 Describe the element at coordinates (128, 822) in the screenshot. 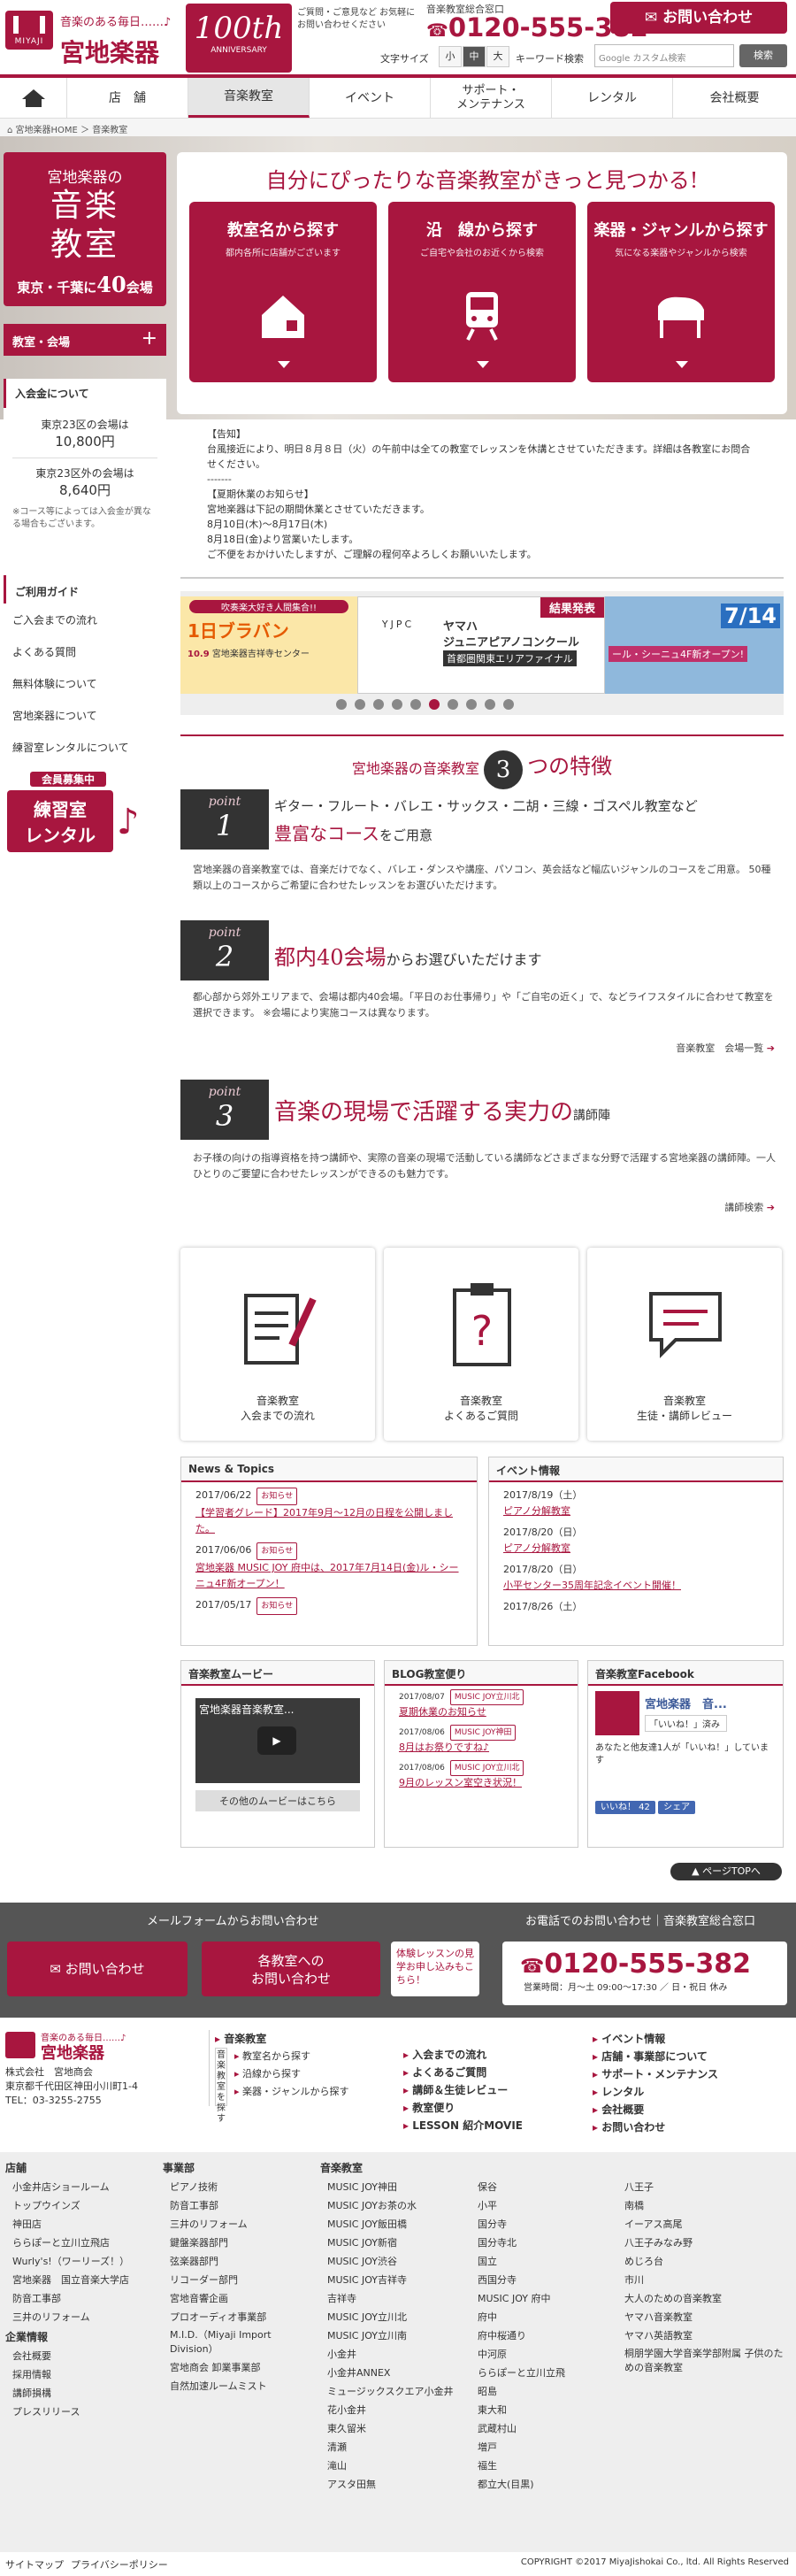

I see `music-note-icon: ♪` at that location.